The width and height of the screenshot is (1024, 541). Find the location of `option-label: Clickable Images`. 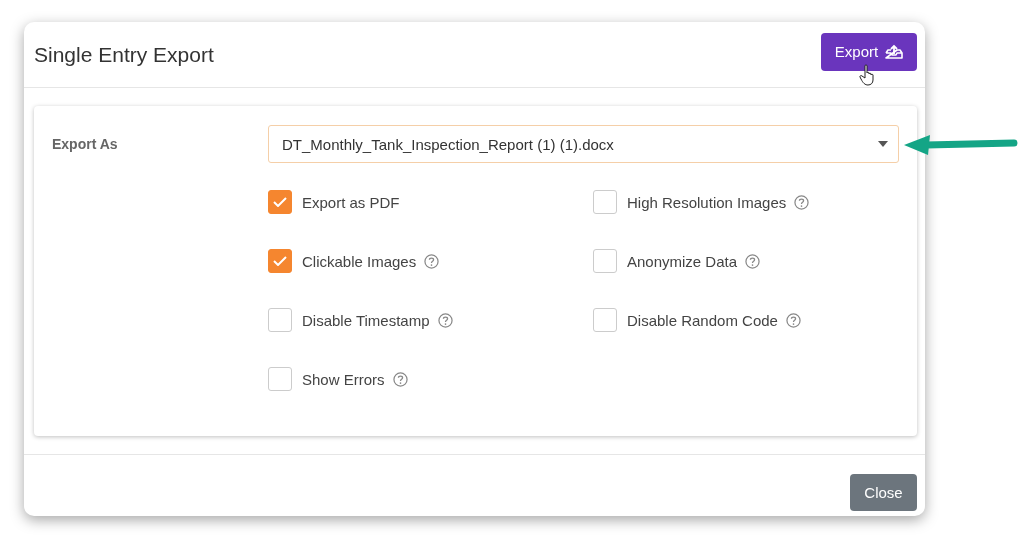

option-label: Clickable Images is located at coordinates (359, 261).